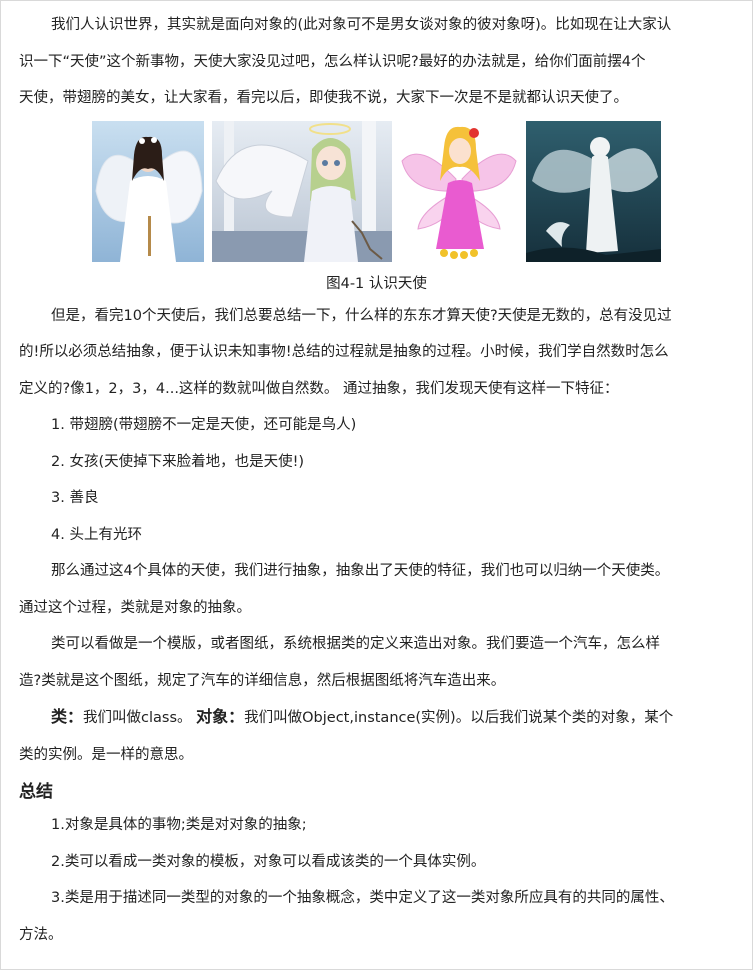 The height and width of the screenshot is (970, 753). Describe the element at coordinates (36, 792) in the screenshot. I see `summary-heading: 总结` at that location.